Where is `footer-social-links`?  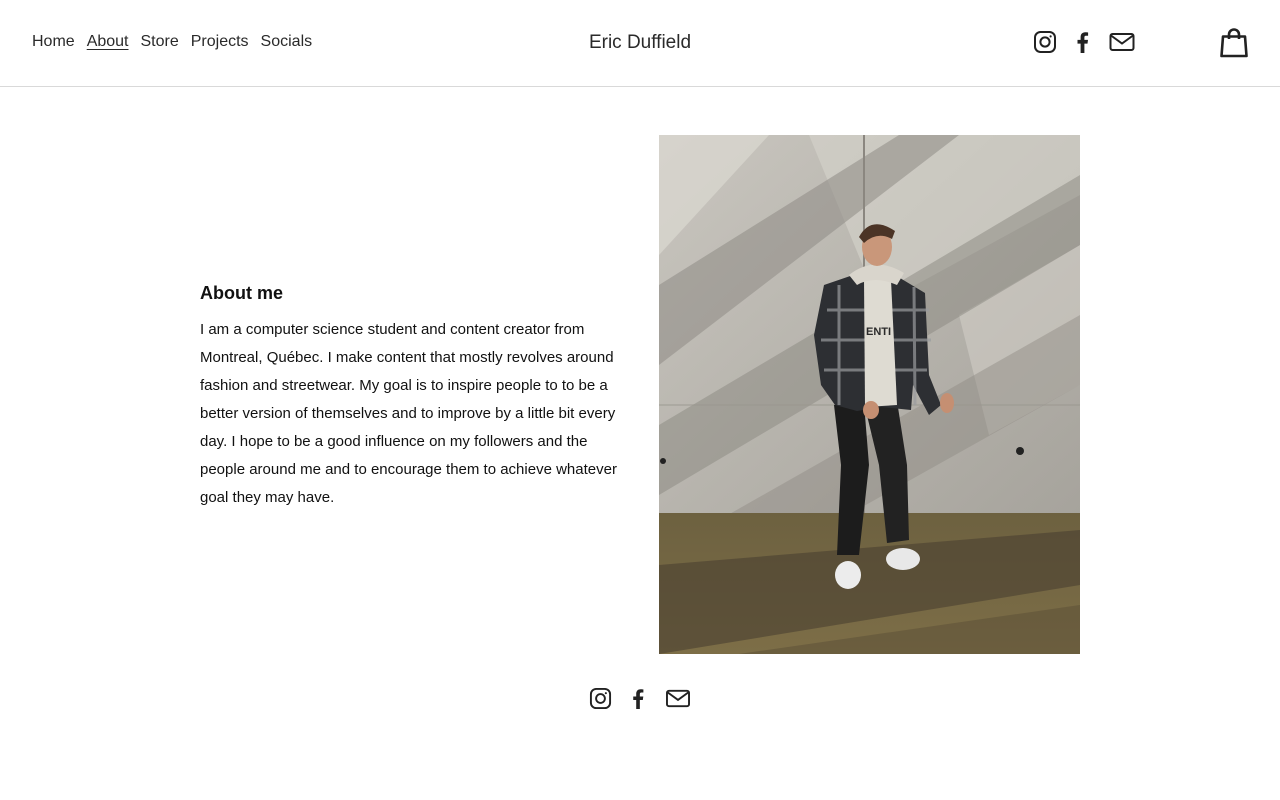
footer-social-links is located at coordinates (640, 698).